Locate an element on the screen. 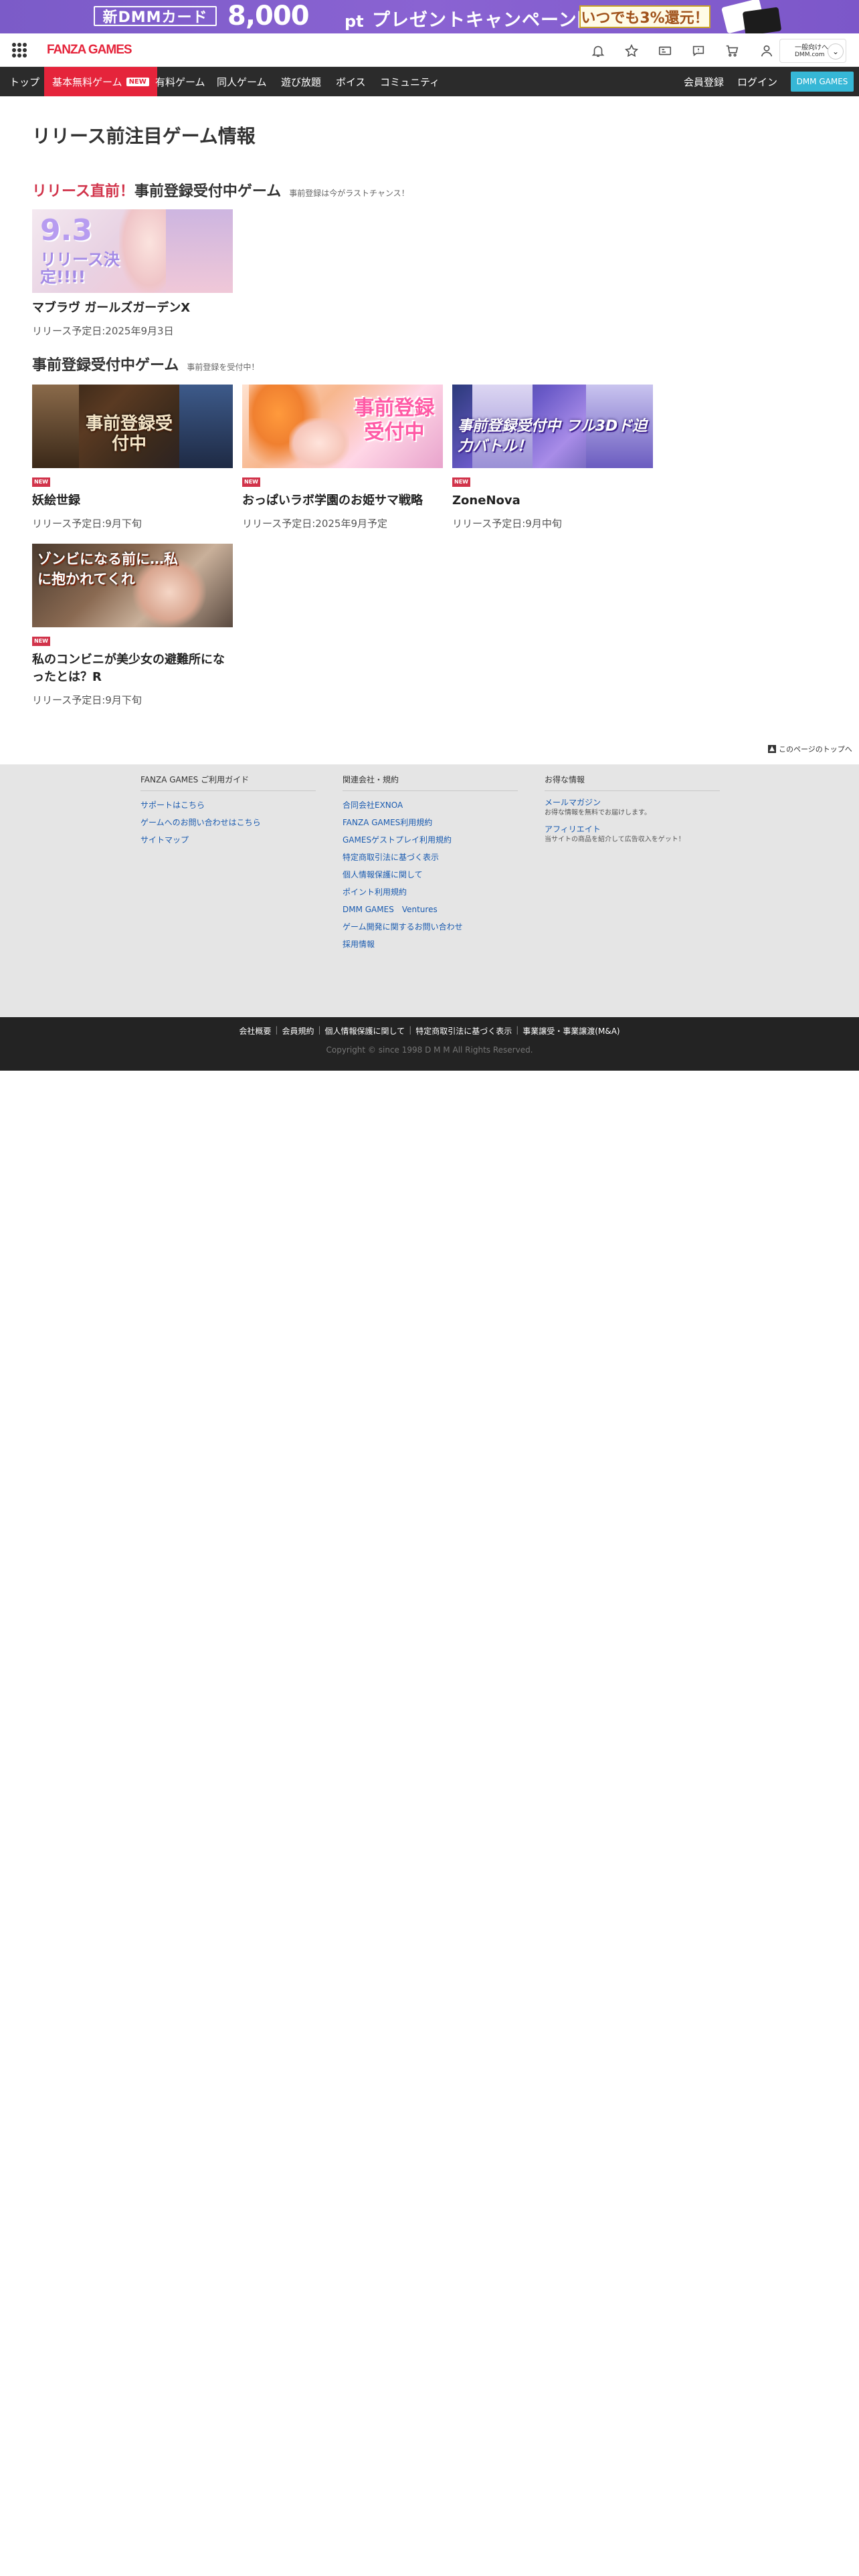  privacy-bottom-link: 個人情報保護に関して is located at coordinates (365, 1031).